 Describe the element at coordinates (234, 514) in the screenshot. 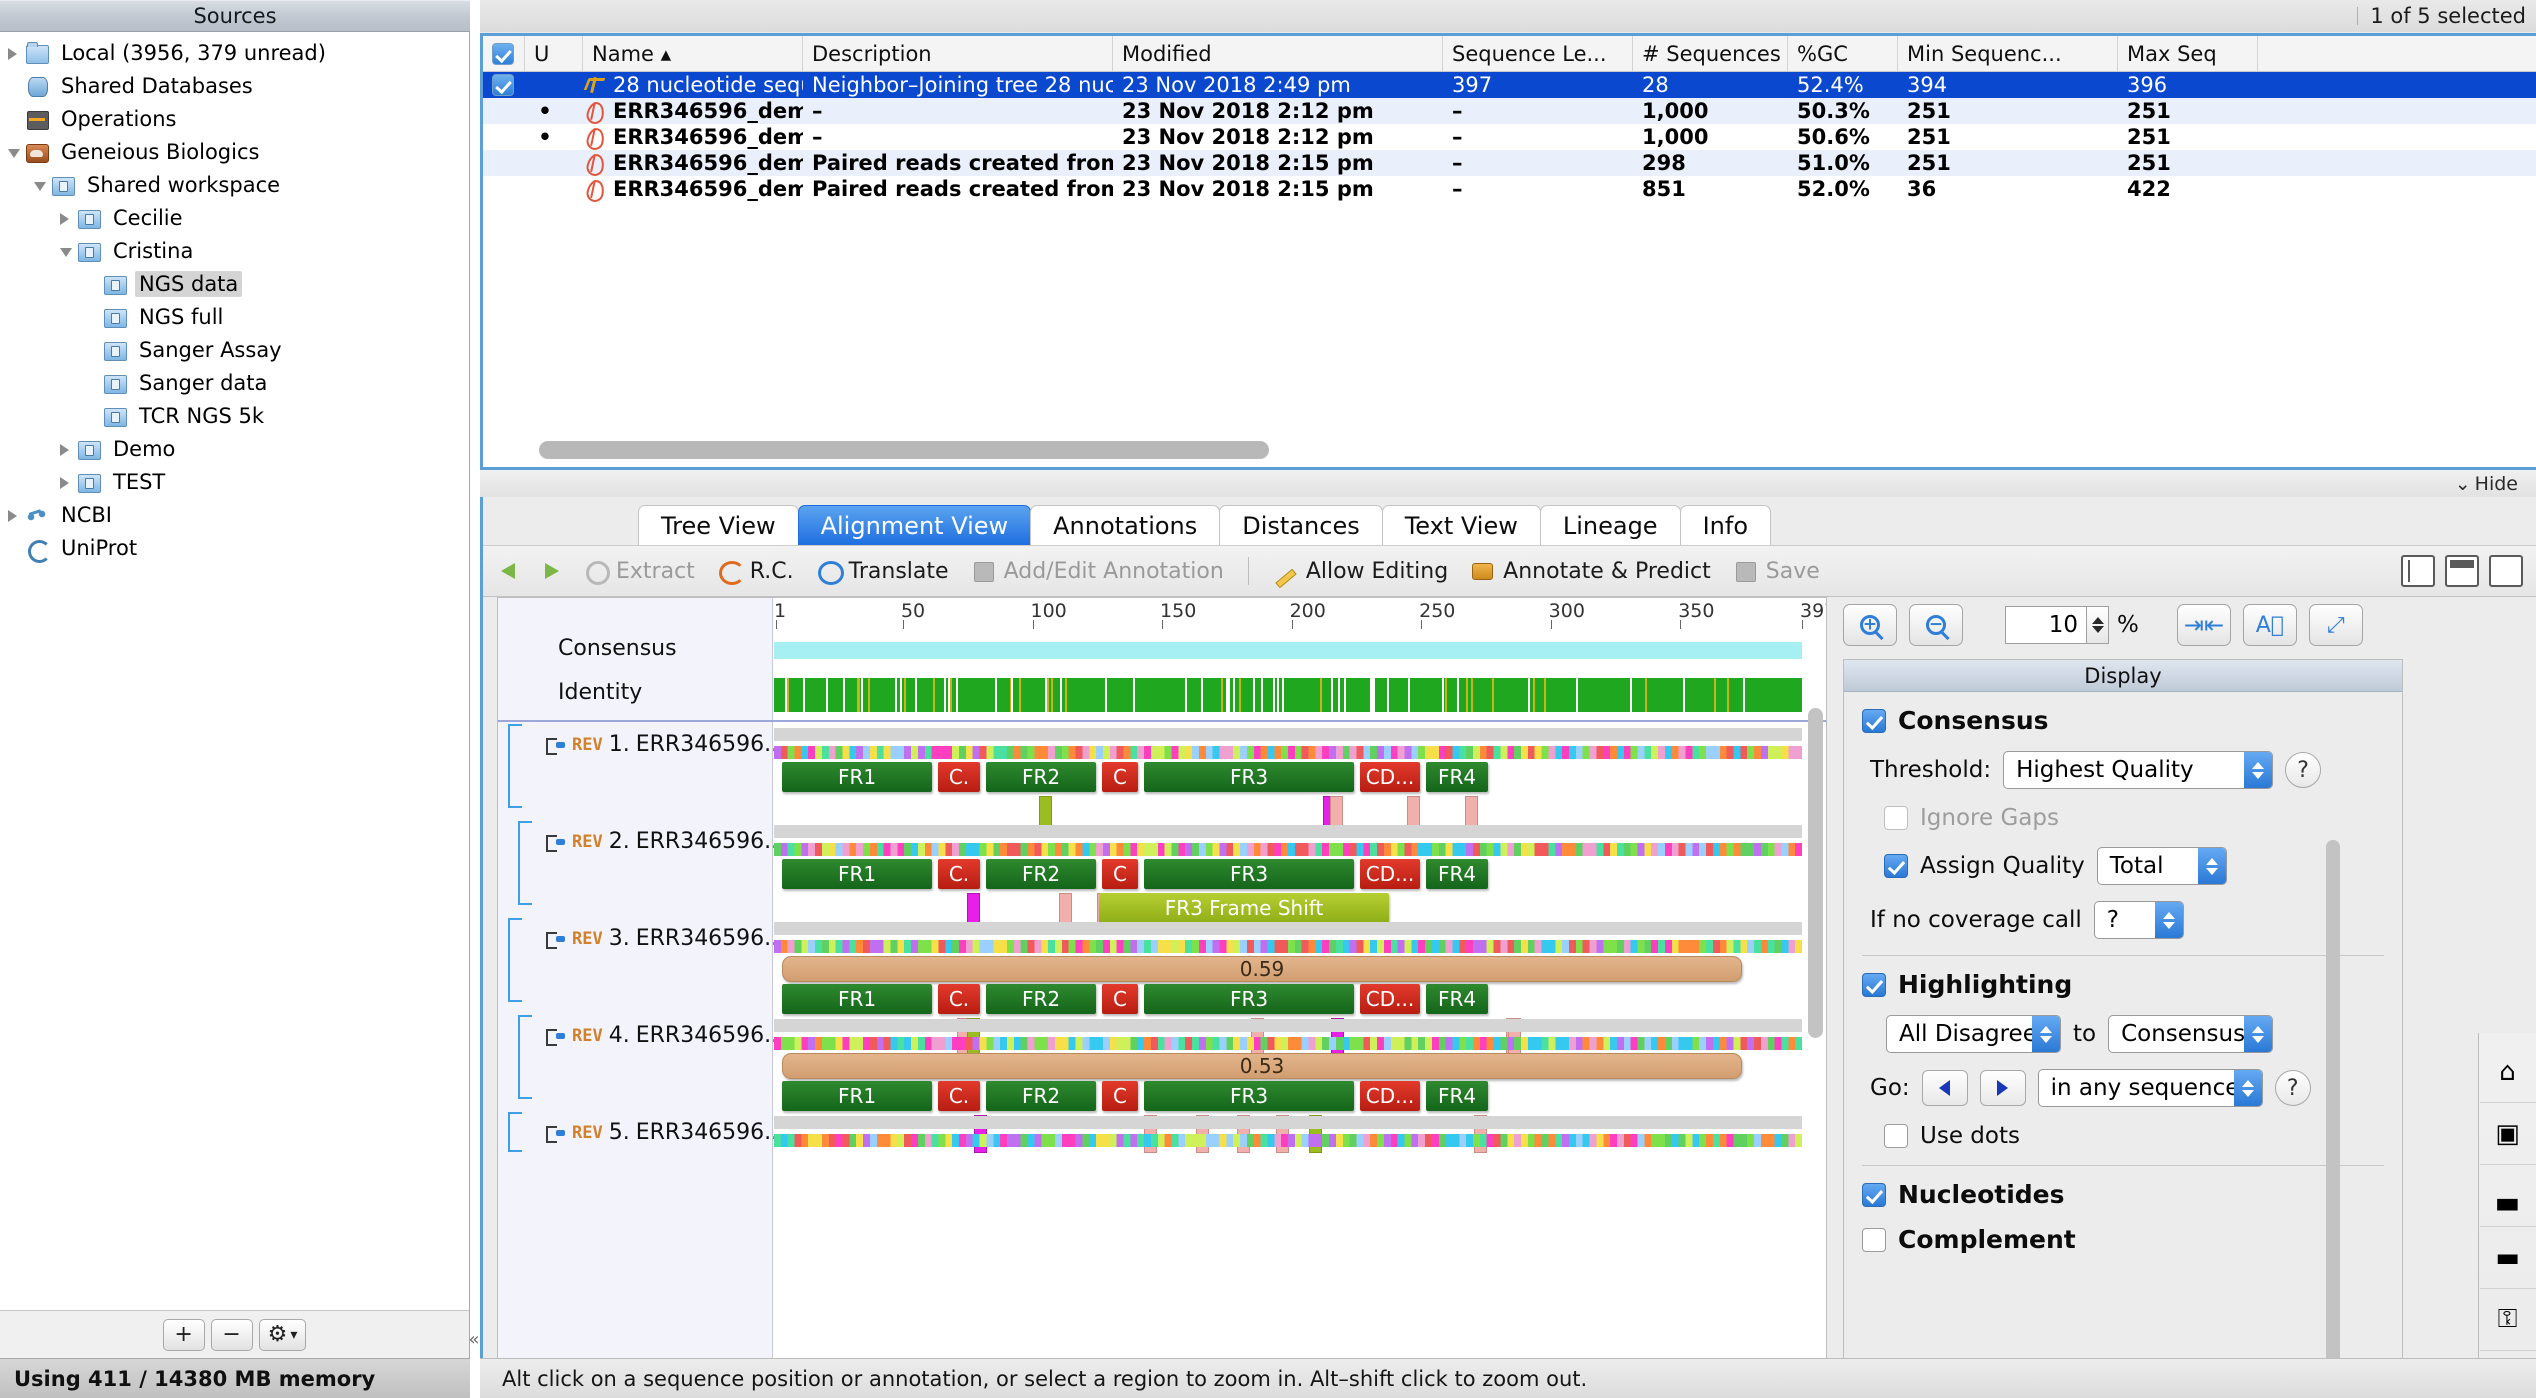

I see `sidebar-item-ncbi: NCBI` at that location.